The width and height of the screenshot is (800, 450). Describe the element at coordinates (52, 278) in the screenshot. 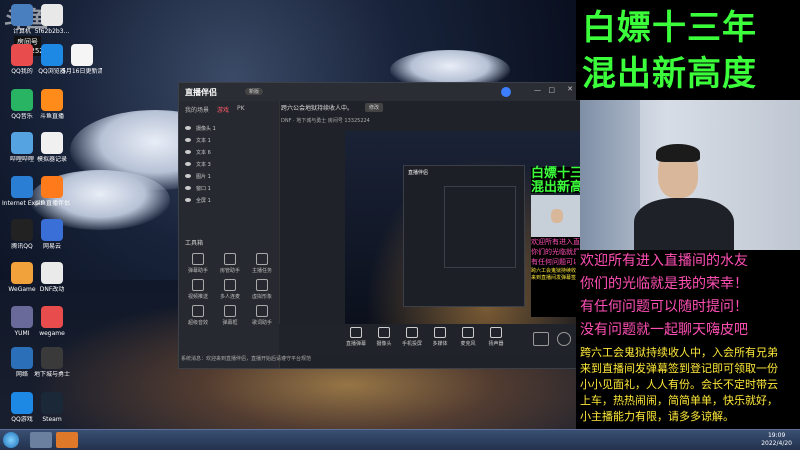

I see `desktop-icon: DNF改动` at that location.